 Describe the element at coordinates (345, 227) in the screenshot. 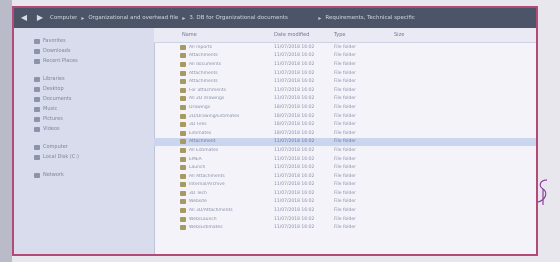

I see `file-row: Web/Estimates 11/07/2018 16:02 File folder` at that location.